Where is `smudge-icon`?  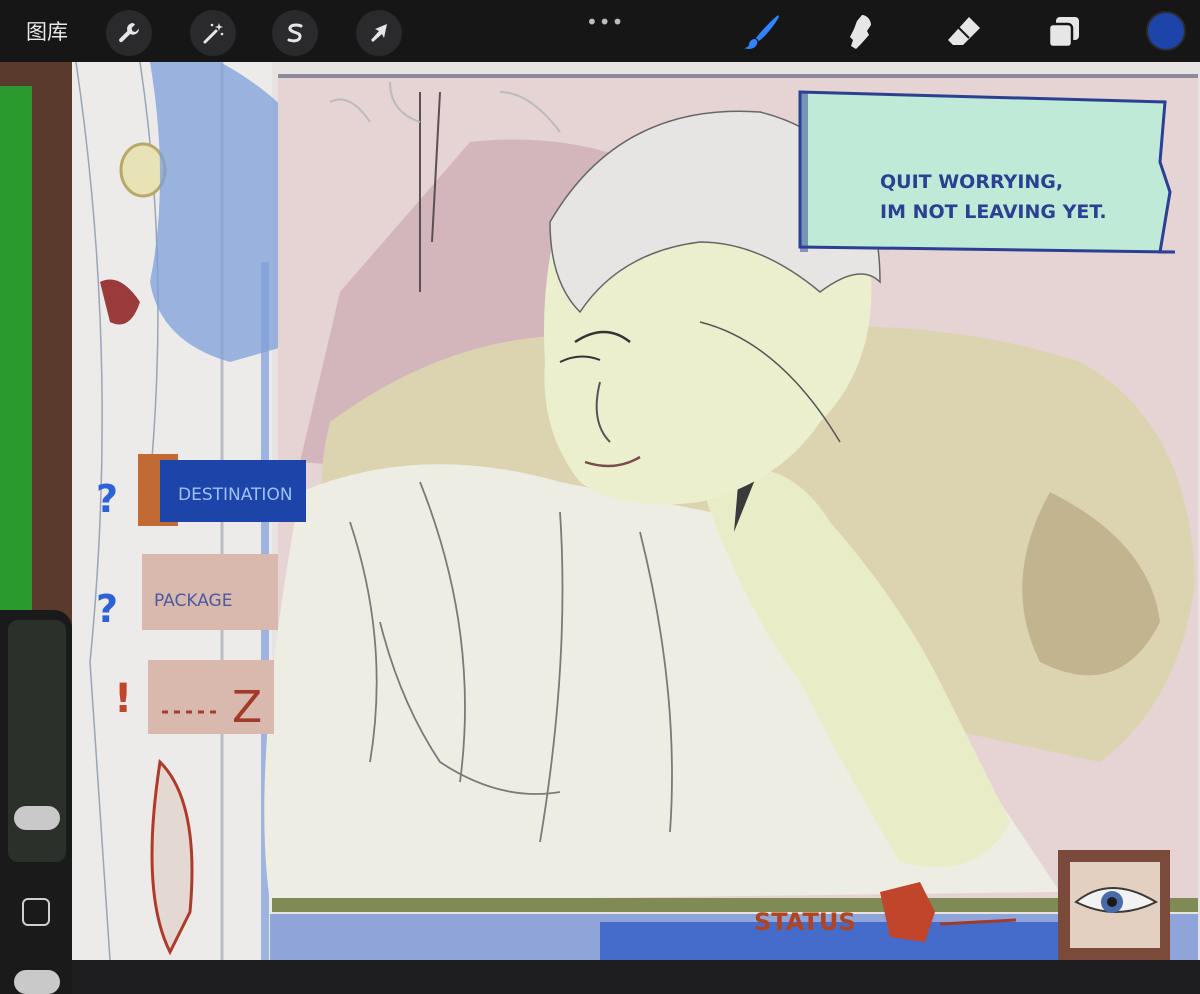 smudge-icon is located at coordinates (860, 32).